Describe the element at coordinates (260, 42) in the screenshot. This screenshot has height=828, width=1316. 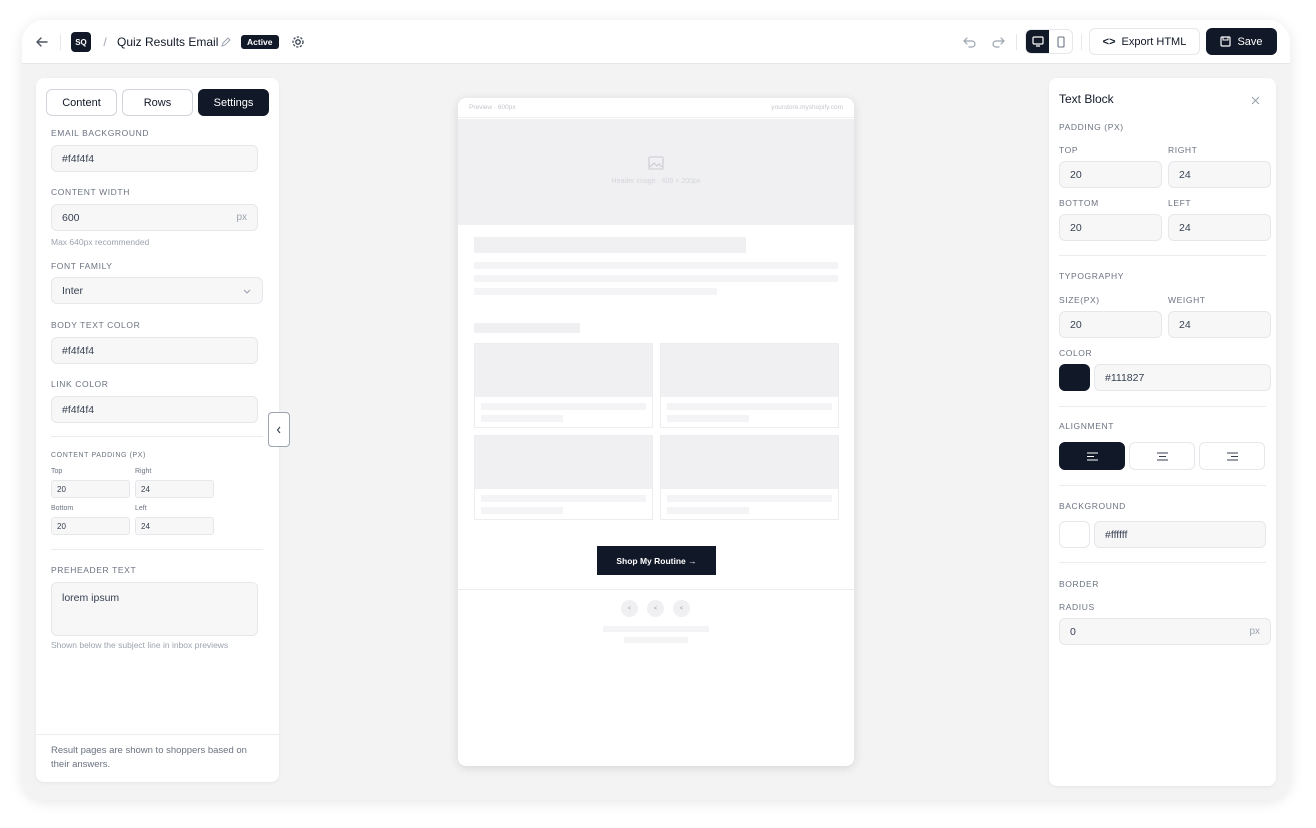
I see `status-badge: Active` at that location.